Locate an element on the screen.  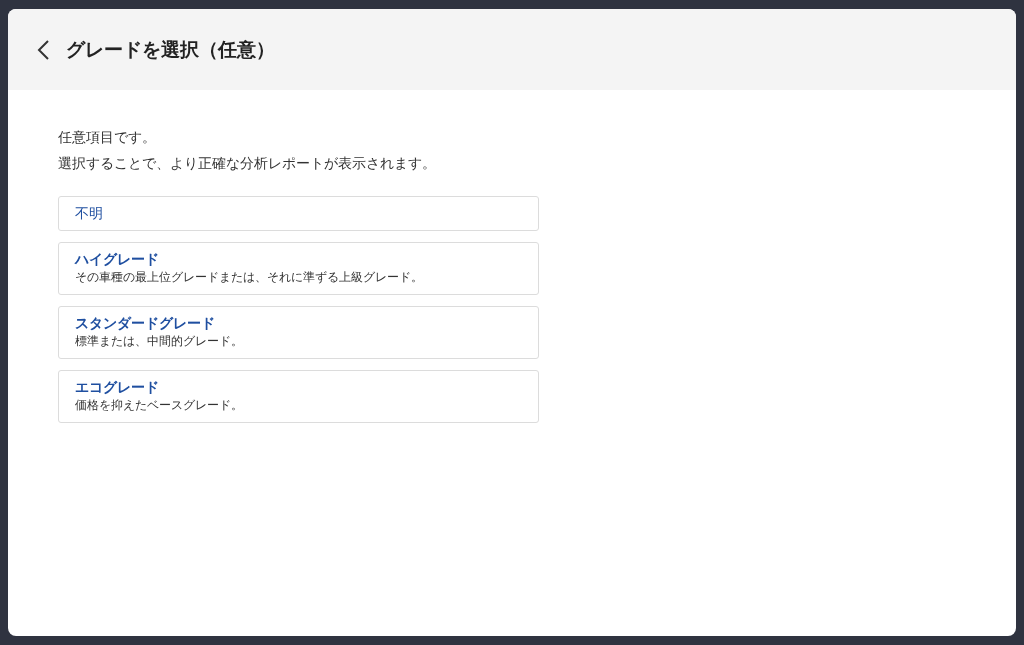
grade-option: エコグレード 価格を抑えたベースグレード。 is located at coordinates (298, 396).